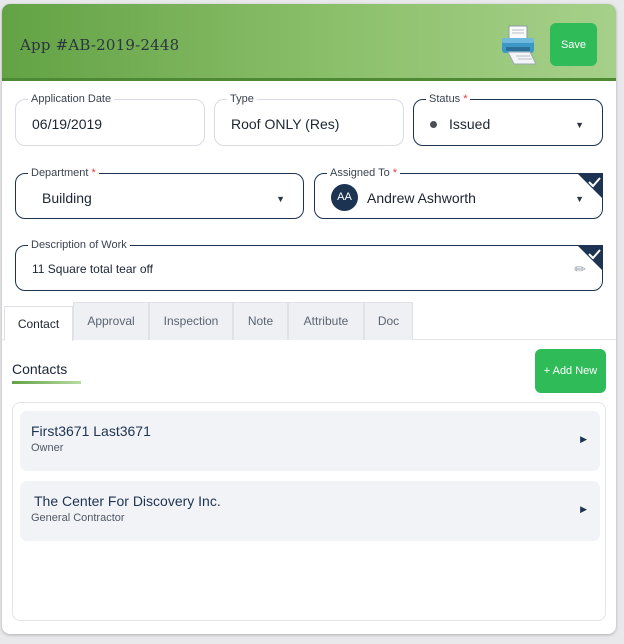 This screenshot has width=624, height=644. I want to click on tab-attribute: Attribute, so click(326, 321).